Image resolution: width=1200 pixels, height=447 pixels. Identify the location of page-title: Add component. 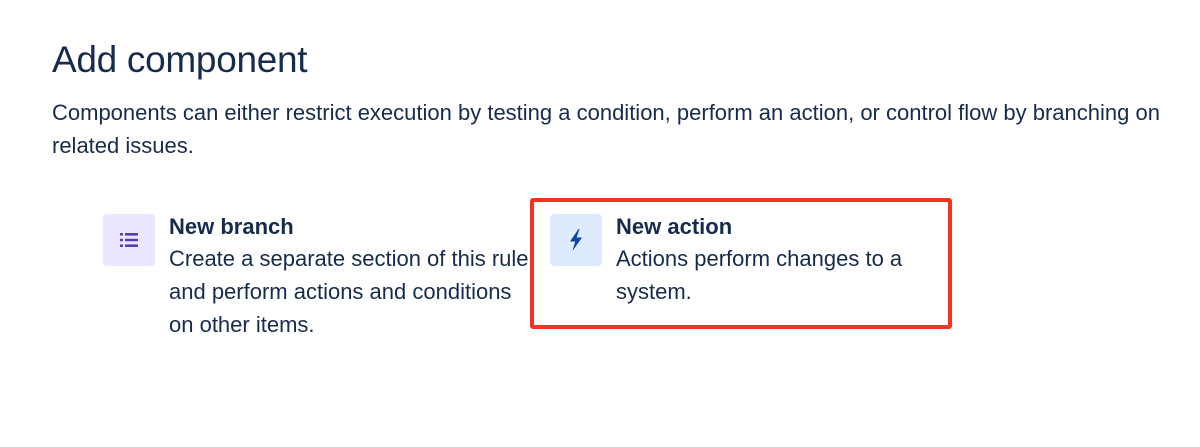
(180, 59).